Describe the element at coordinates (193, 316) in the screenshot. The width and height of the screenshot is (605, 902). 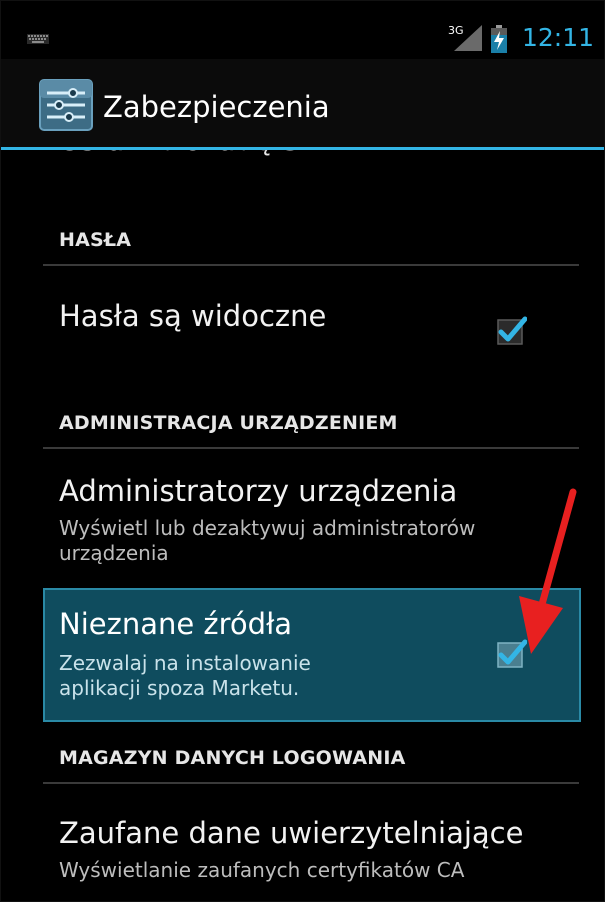
I see `list-item-title: Hasła są widoczne` at that location.